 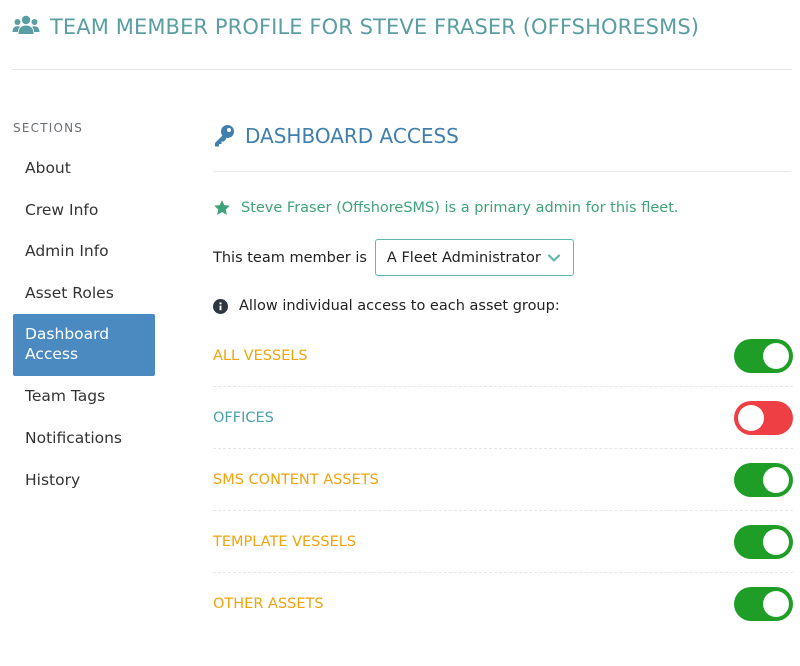 I want to click on template-vessels-toggle, so click(x=763, y=541).